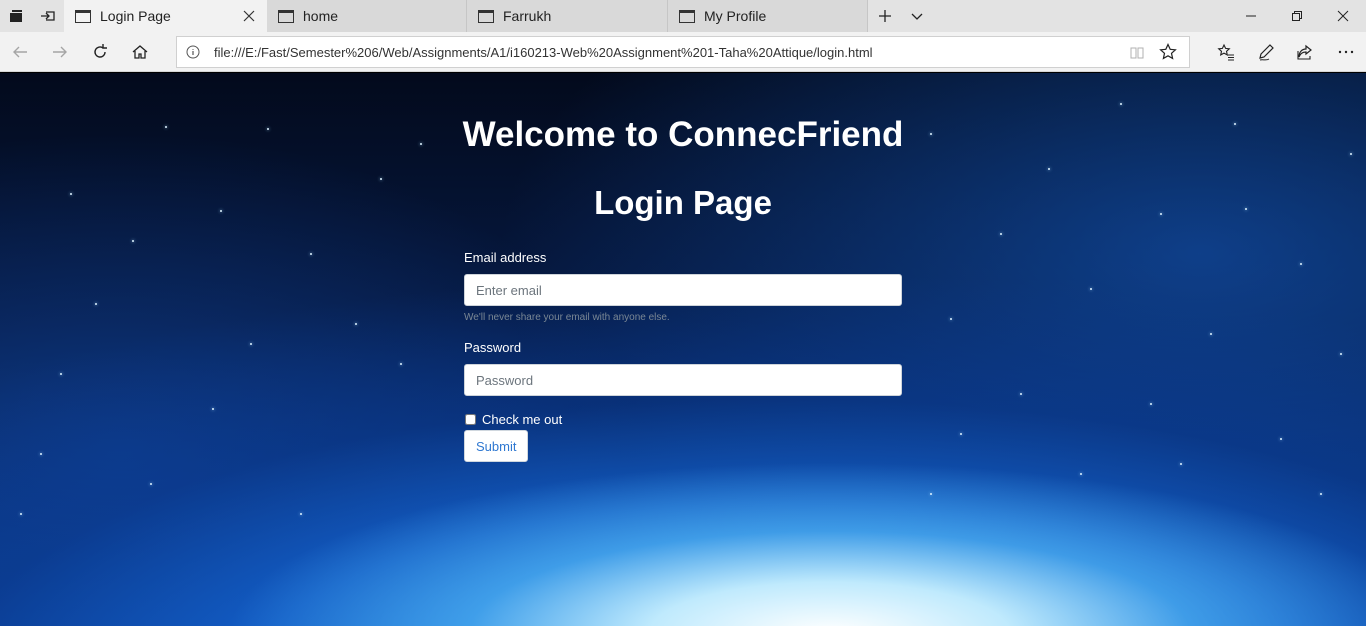 Image resolution: width=1366 pixels, height=626 pixels. I want to click on checkbox-label: Check me out, so click(522, 419).